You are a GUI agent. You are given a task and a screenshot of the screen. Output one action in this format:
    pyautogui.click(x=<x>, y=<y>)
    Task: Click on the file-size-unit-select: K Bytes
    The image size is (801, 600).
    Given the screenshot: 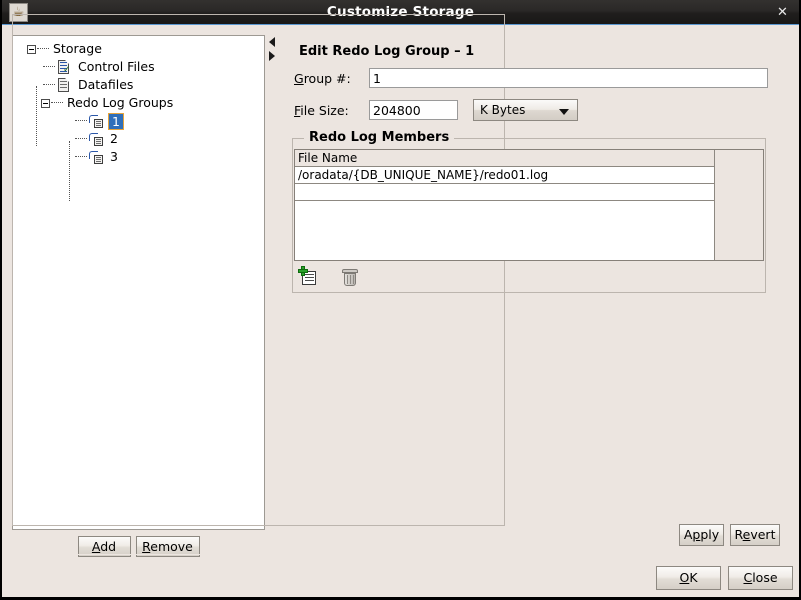 What is the action you would take?
    pyautogui.click(x=525, y=110)
    